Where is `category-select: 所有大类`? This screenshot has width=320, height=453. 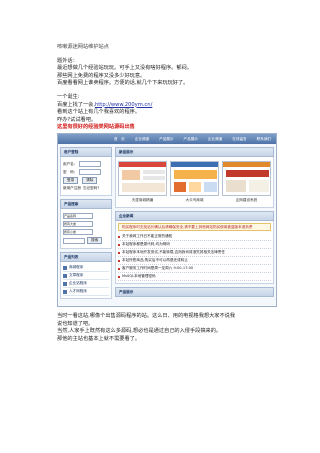 category-select: 所有大类 is located at coordinates (78, 224).